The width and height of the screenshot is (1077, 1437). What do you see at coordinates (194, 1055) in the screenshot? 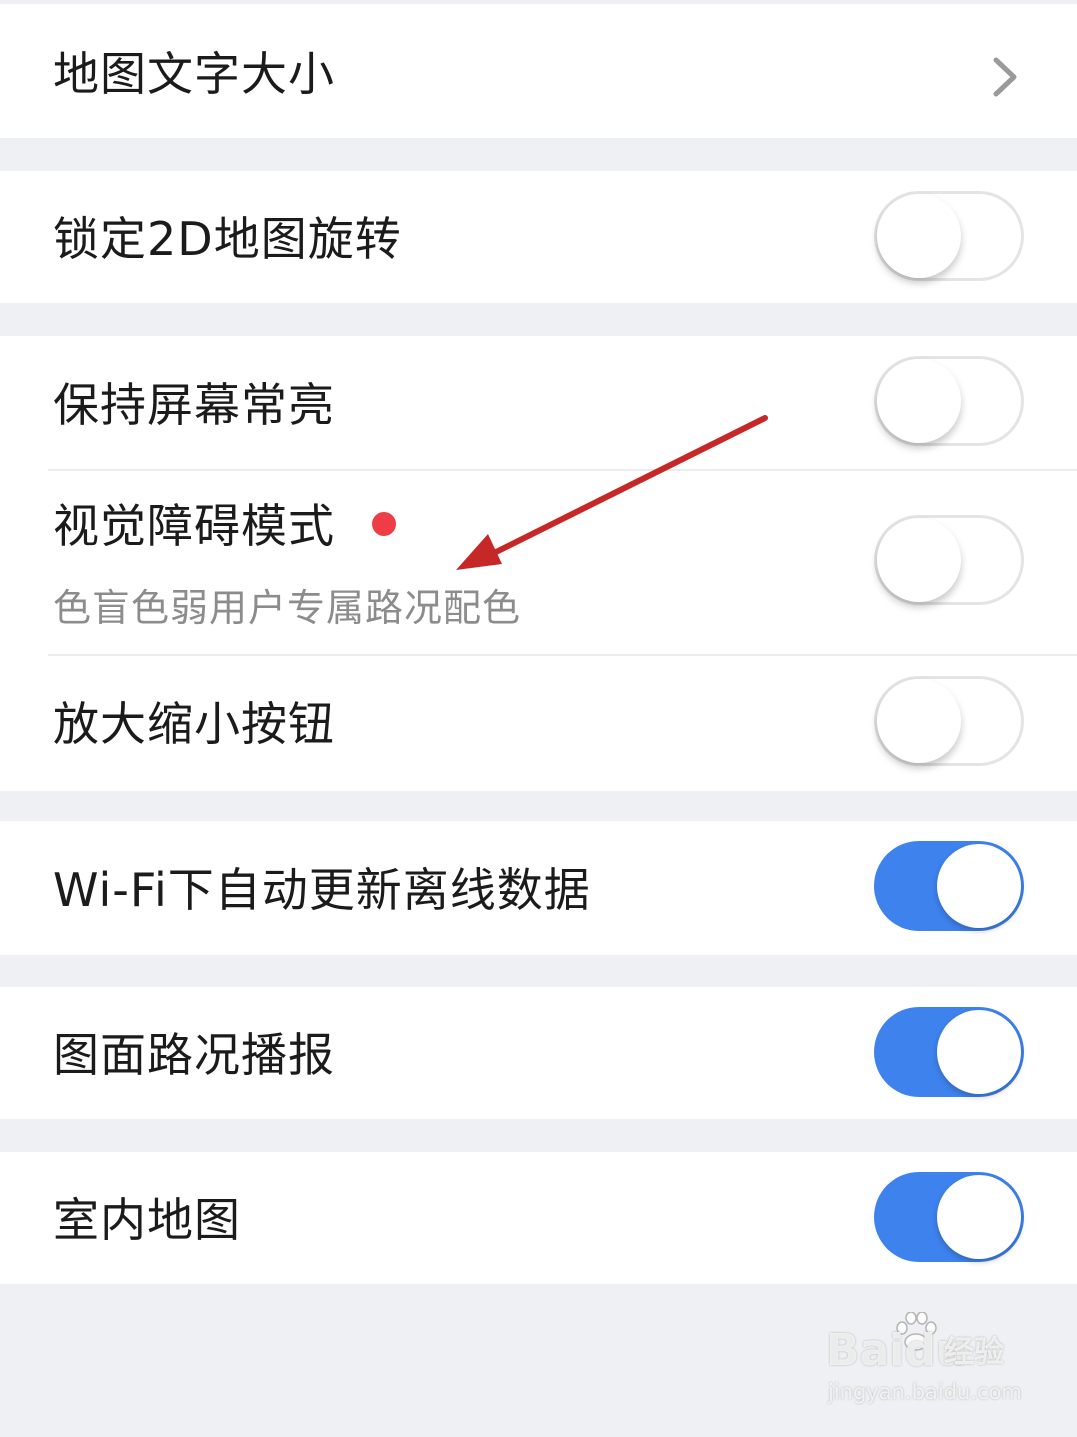
I see `setting-label: 图面路况播报` at bounding box center [194, 1055].